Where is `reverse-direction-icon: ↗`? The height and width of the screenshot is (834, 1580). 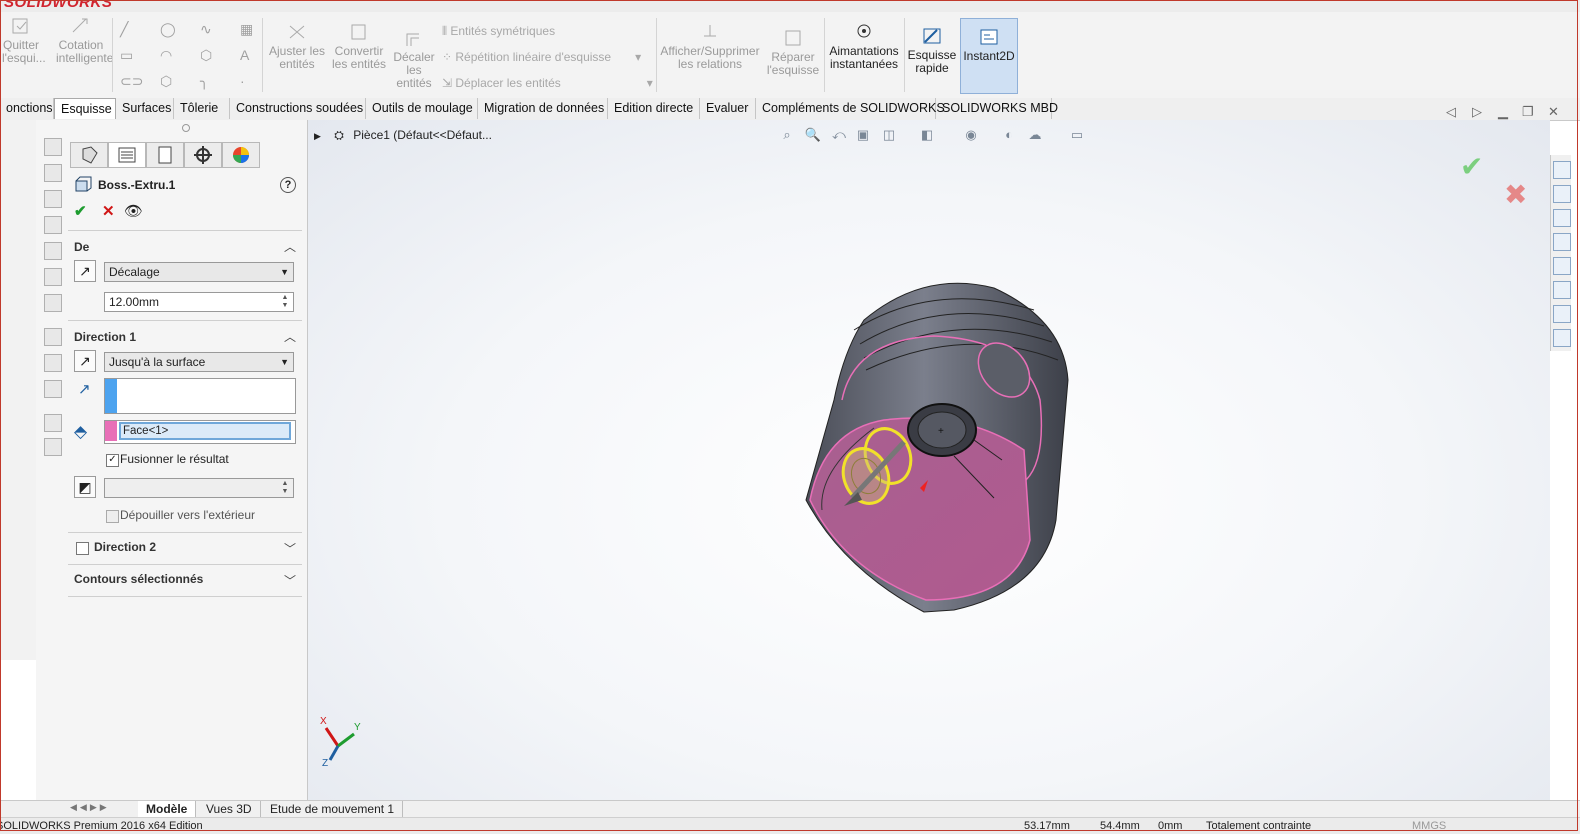
reverse-direction-icon: ↗ is located at coordinates (85, 361).